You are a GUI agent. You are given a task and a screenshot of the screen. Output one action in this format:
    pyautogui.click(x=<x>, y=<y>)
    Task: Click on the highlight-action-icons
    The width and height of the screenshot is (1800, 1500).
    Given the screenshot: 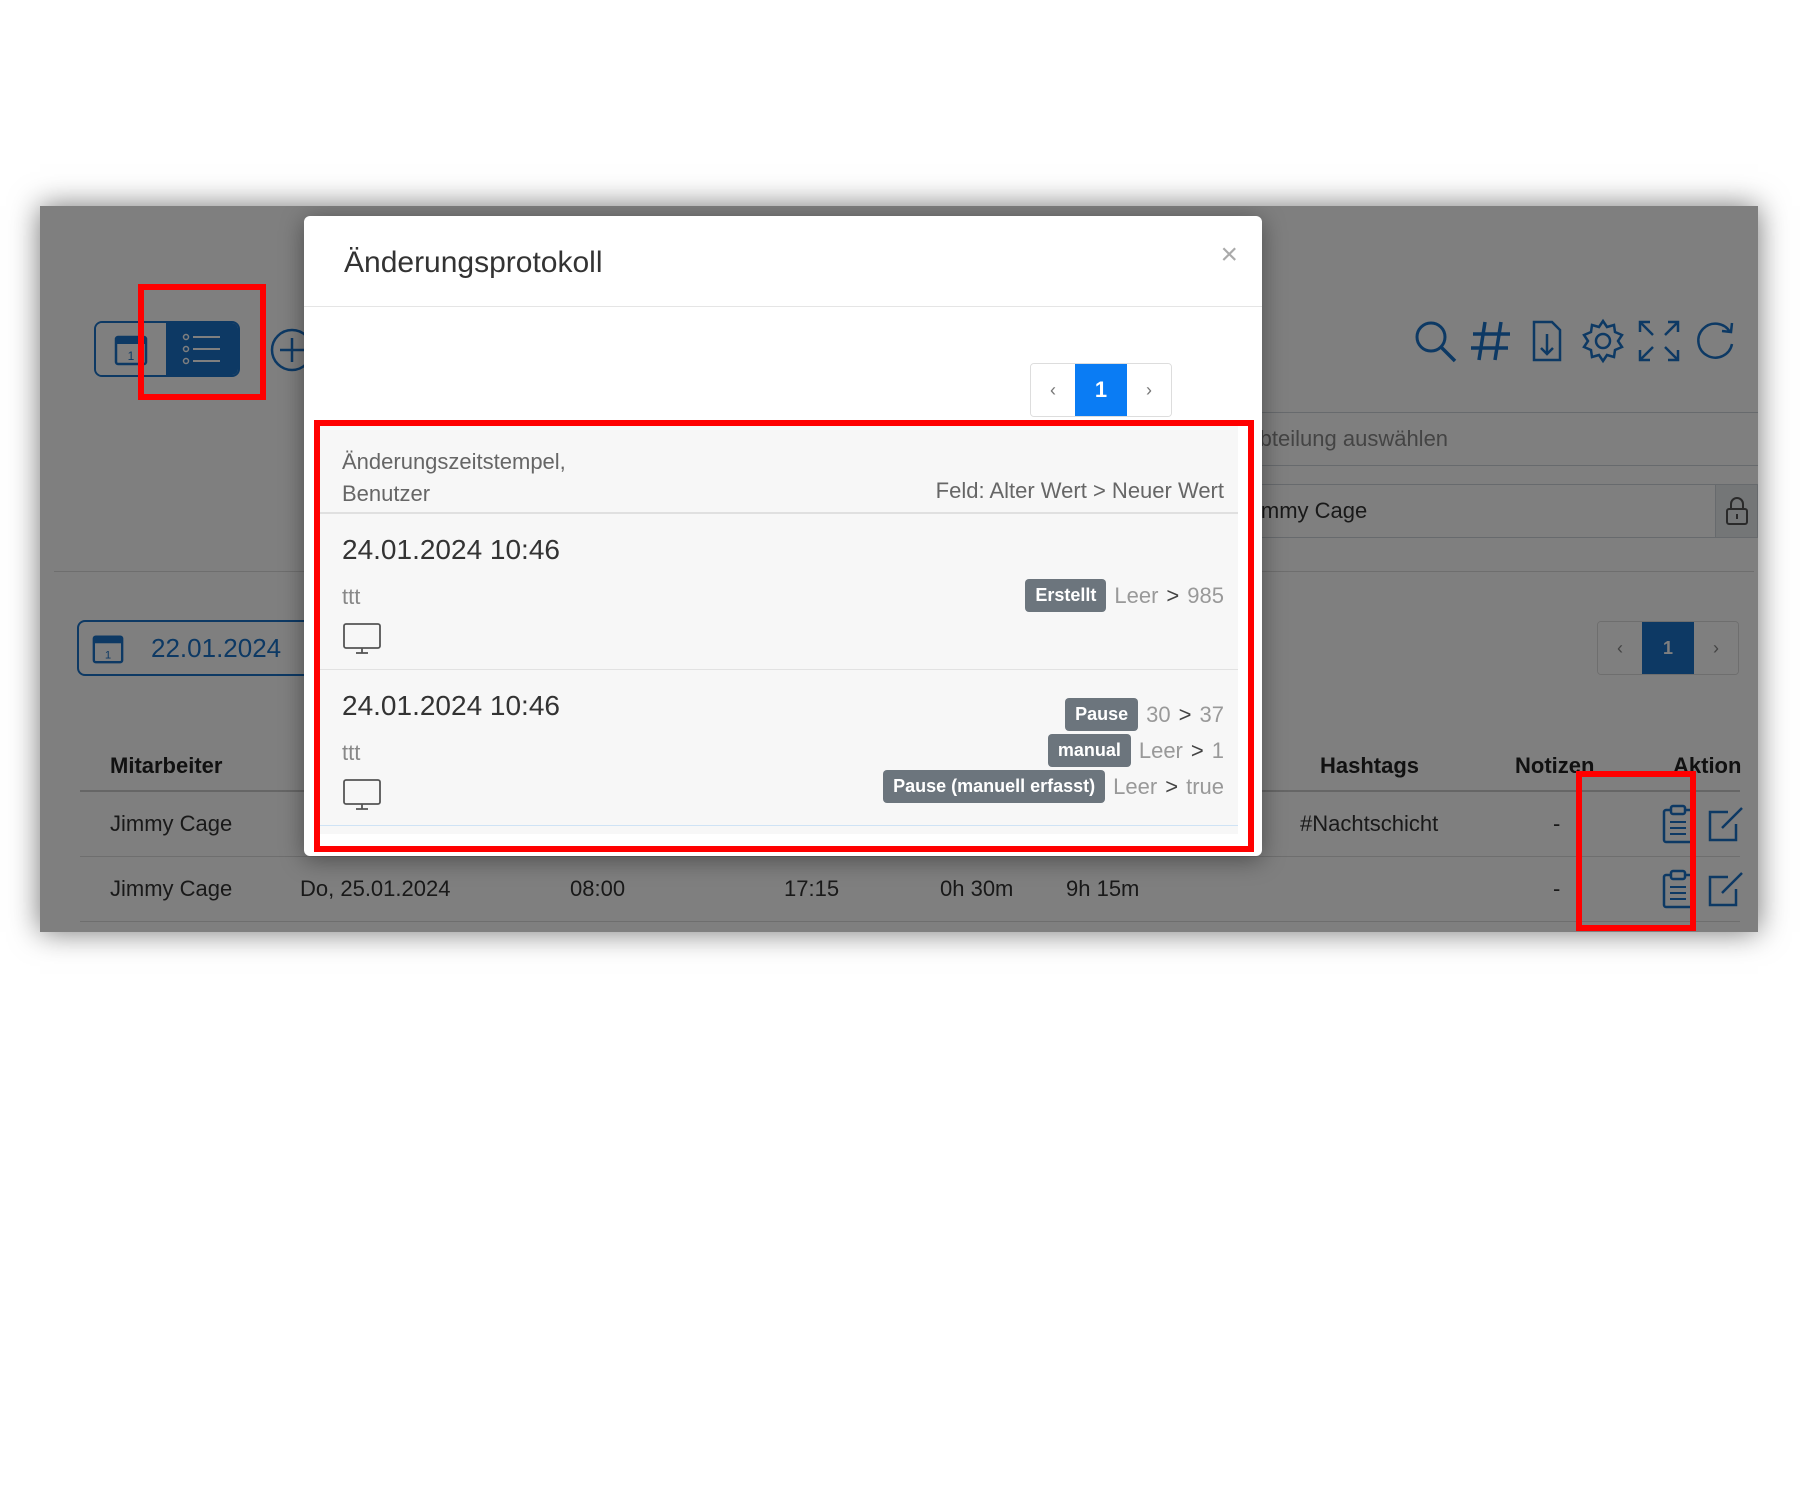 What is the action you would take?
    pyautogui.click(x=1636, y=851)
    